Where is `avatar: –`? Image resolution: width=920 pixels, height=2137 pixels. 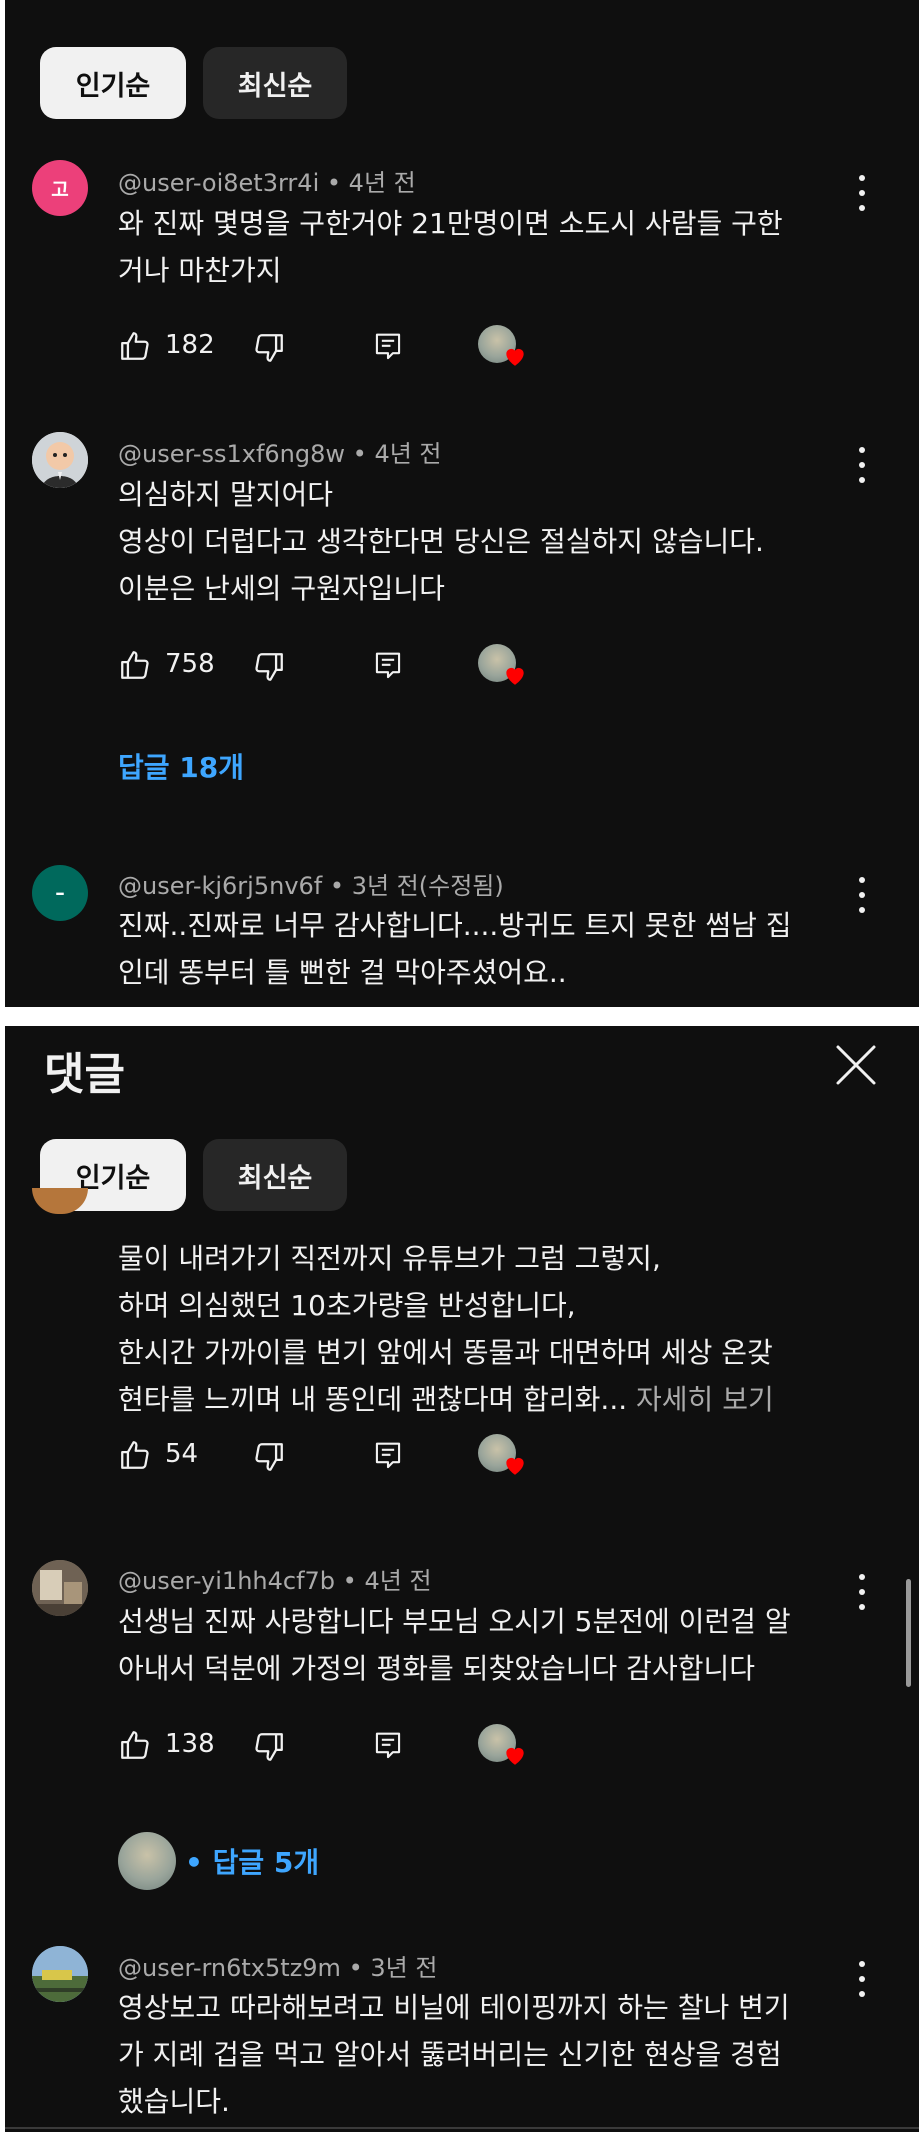 avatar: – is located at coordinates (60, 893).